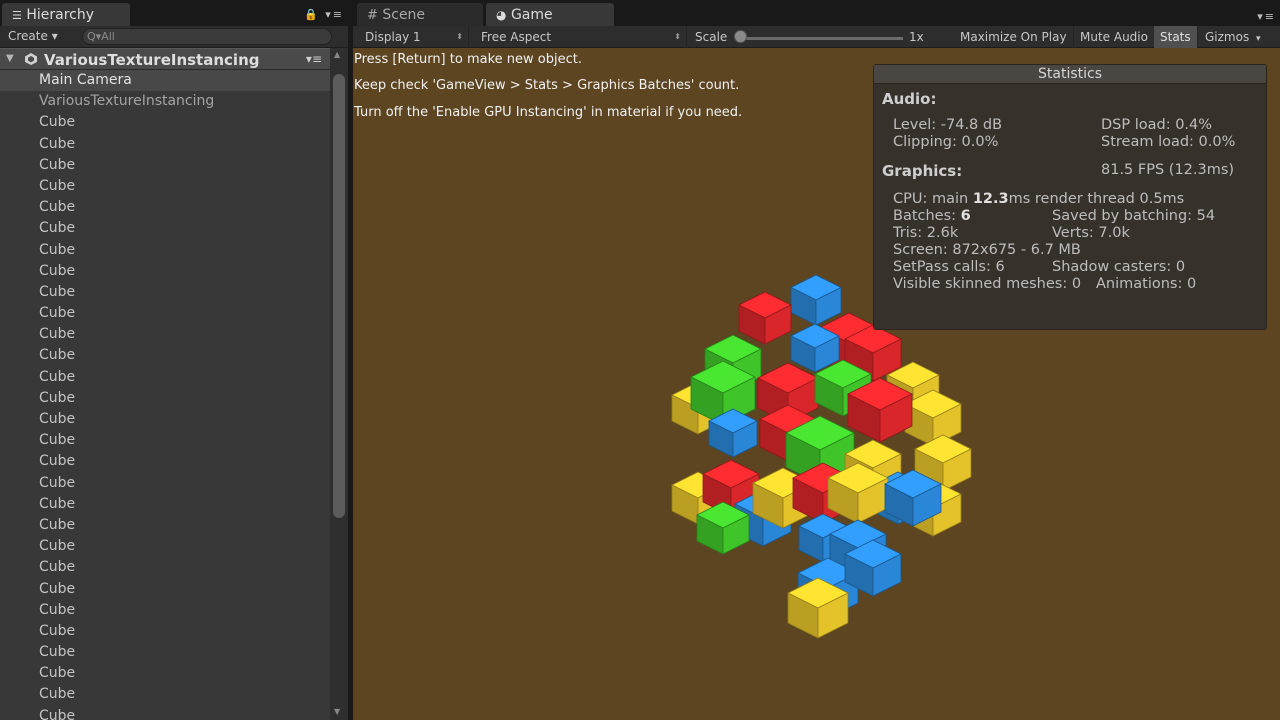 This screenshot has width=1280, height=720. What do you see at coordinates (949, 267) in the screenshot?
I see `setpass-calls: SetPass calls: 6` at bounding box center [949, 267].